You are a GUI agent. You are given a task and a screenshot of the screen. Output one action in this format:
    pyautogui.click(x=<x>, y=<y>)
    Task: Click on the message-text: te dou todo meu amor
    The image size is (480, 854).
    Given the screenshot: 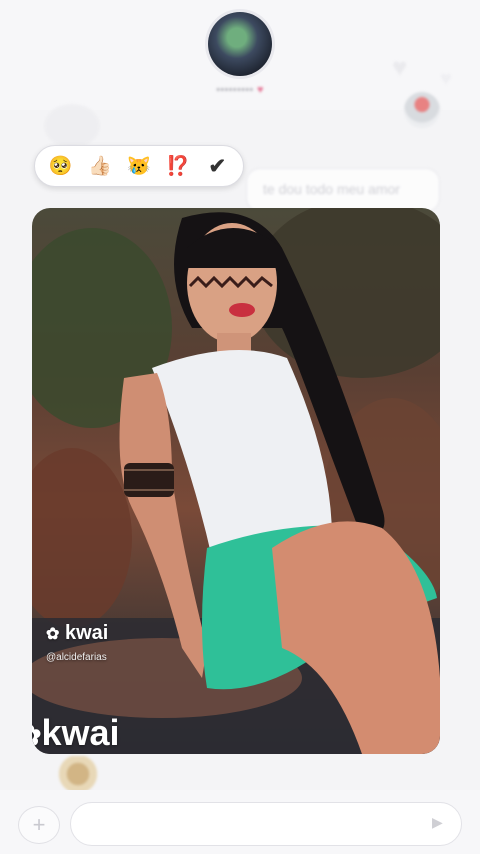 What is the action you would take?
    pyautogui.click(x=331, y=189)
    